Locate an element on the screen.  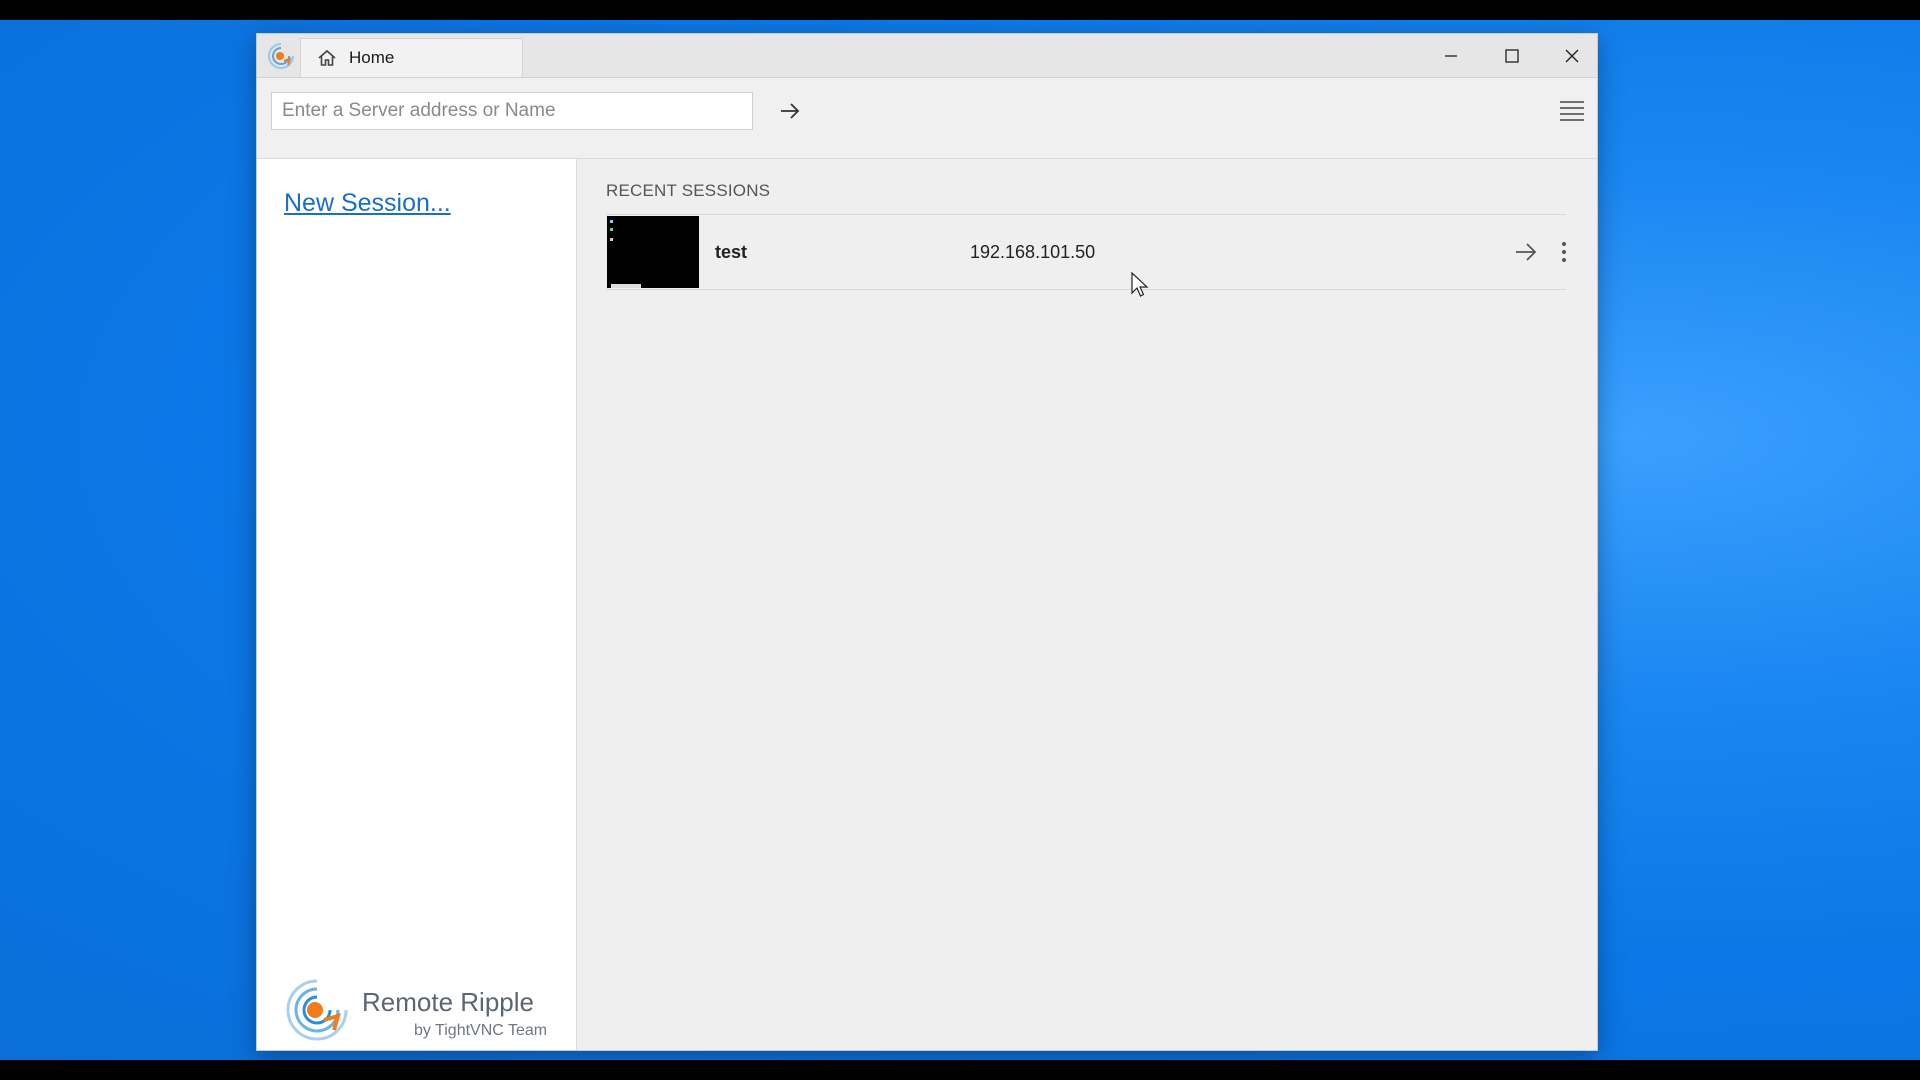
maximize-button is located at coordinates (1512, 55).